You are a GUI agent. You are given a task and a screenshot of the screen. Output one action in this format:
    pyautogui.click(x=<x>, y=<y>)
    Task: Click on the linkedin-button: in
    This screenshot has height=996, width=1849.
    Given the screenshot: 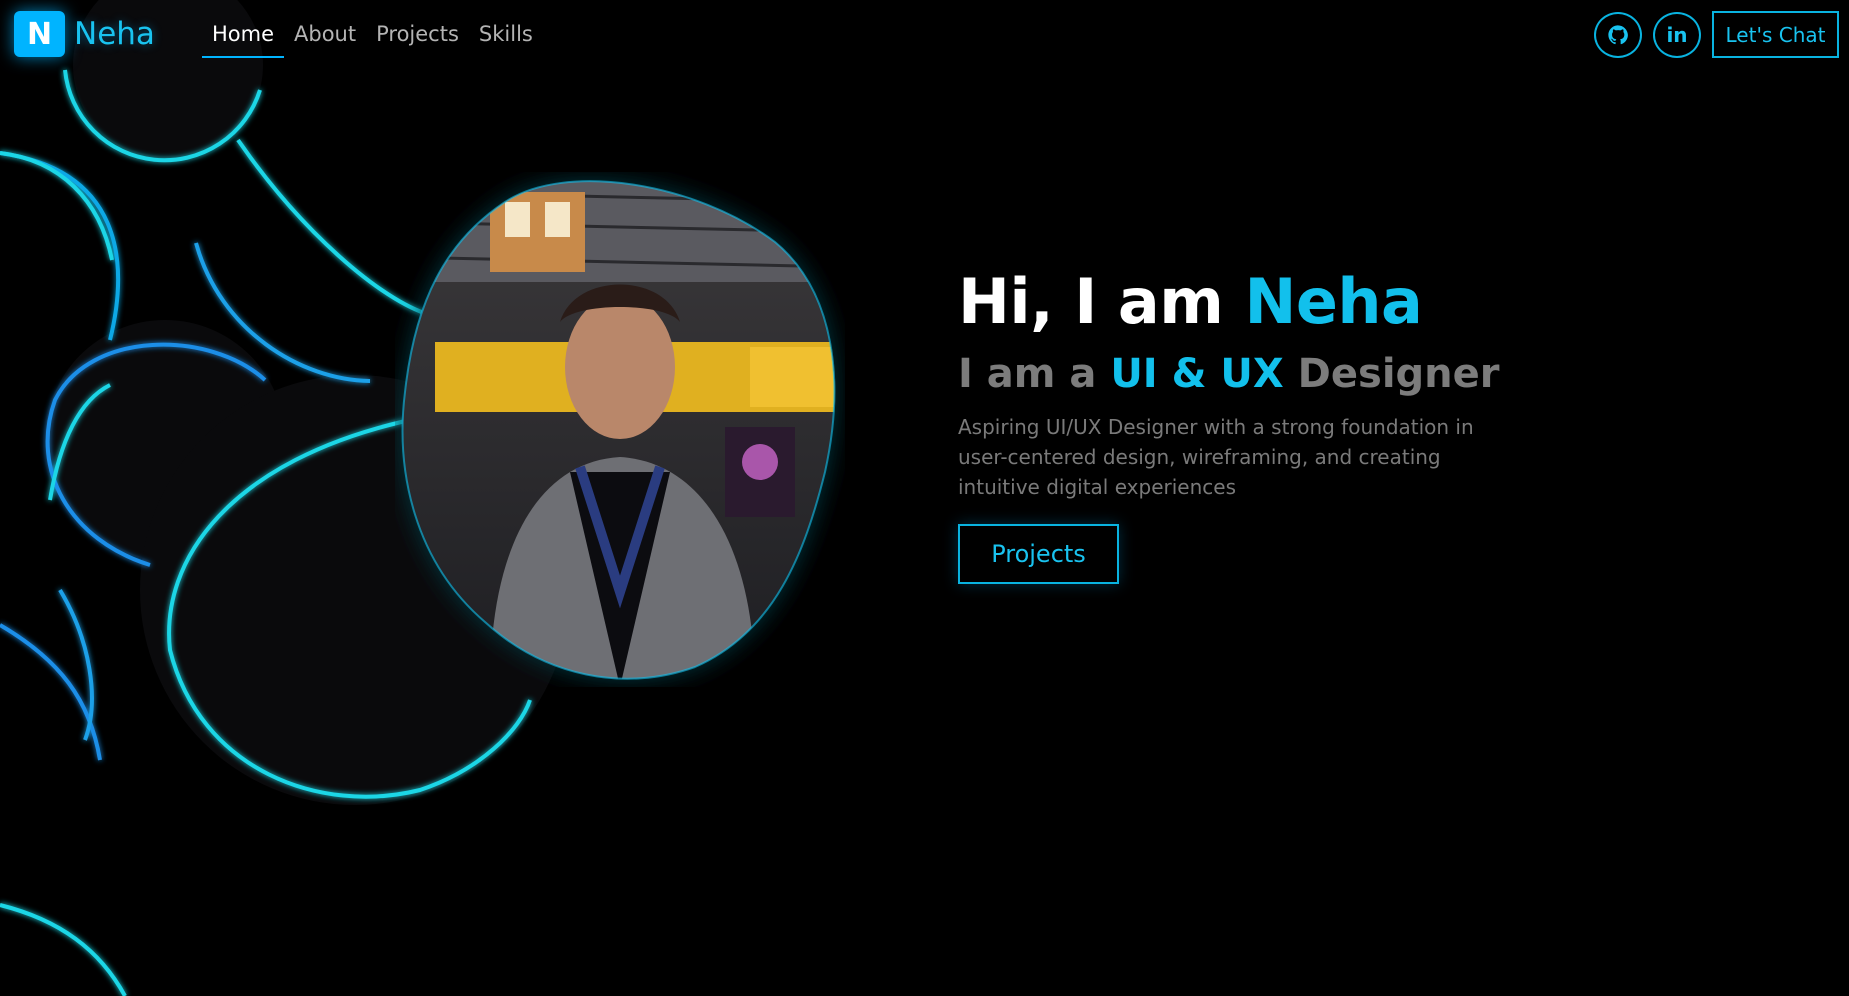 What is the action you would take?
    pyautogui.click(x=1677, y=34)
    